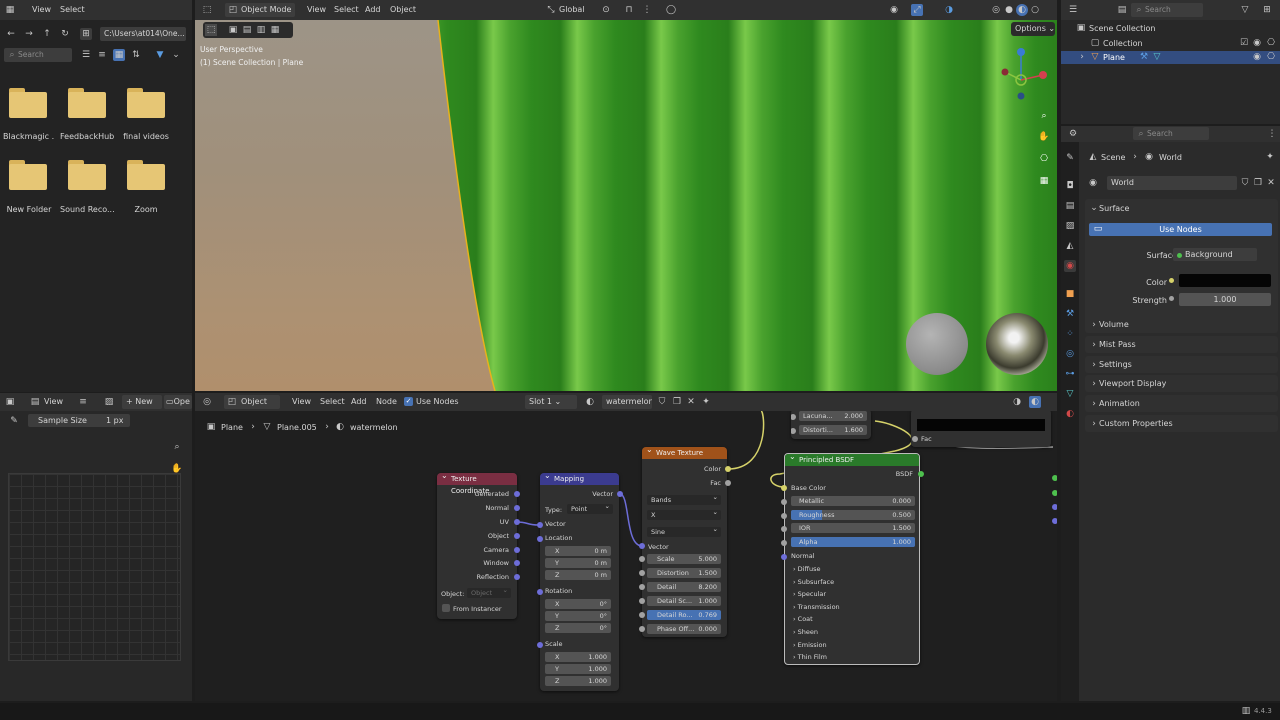  I want to click on vp-menu-view: View, so click(316, 9).